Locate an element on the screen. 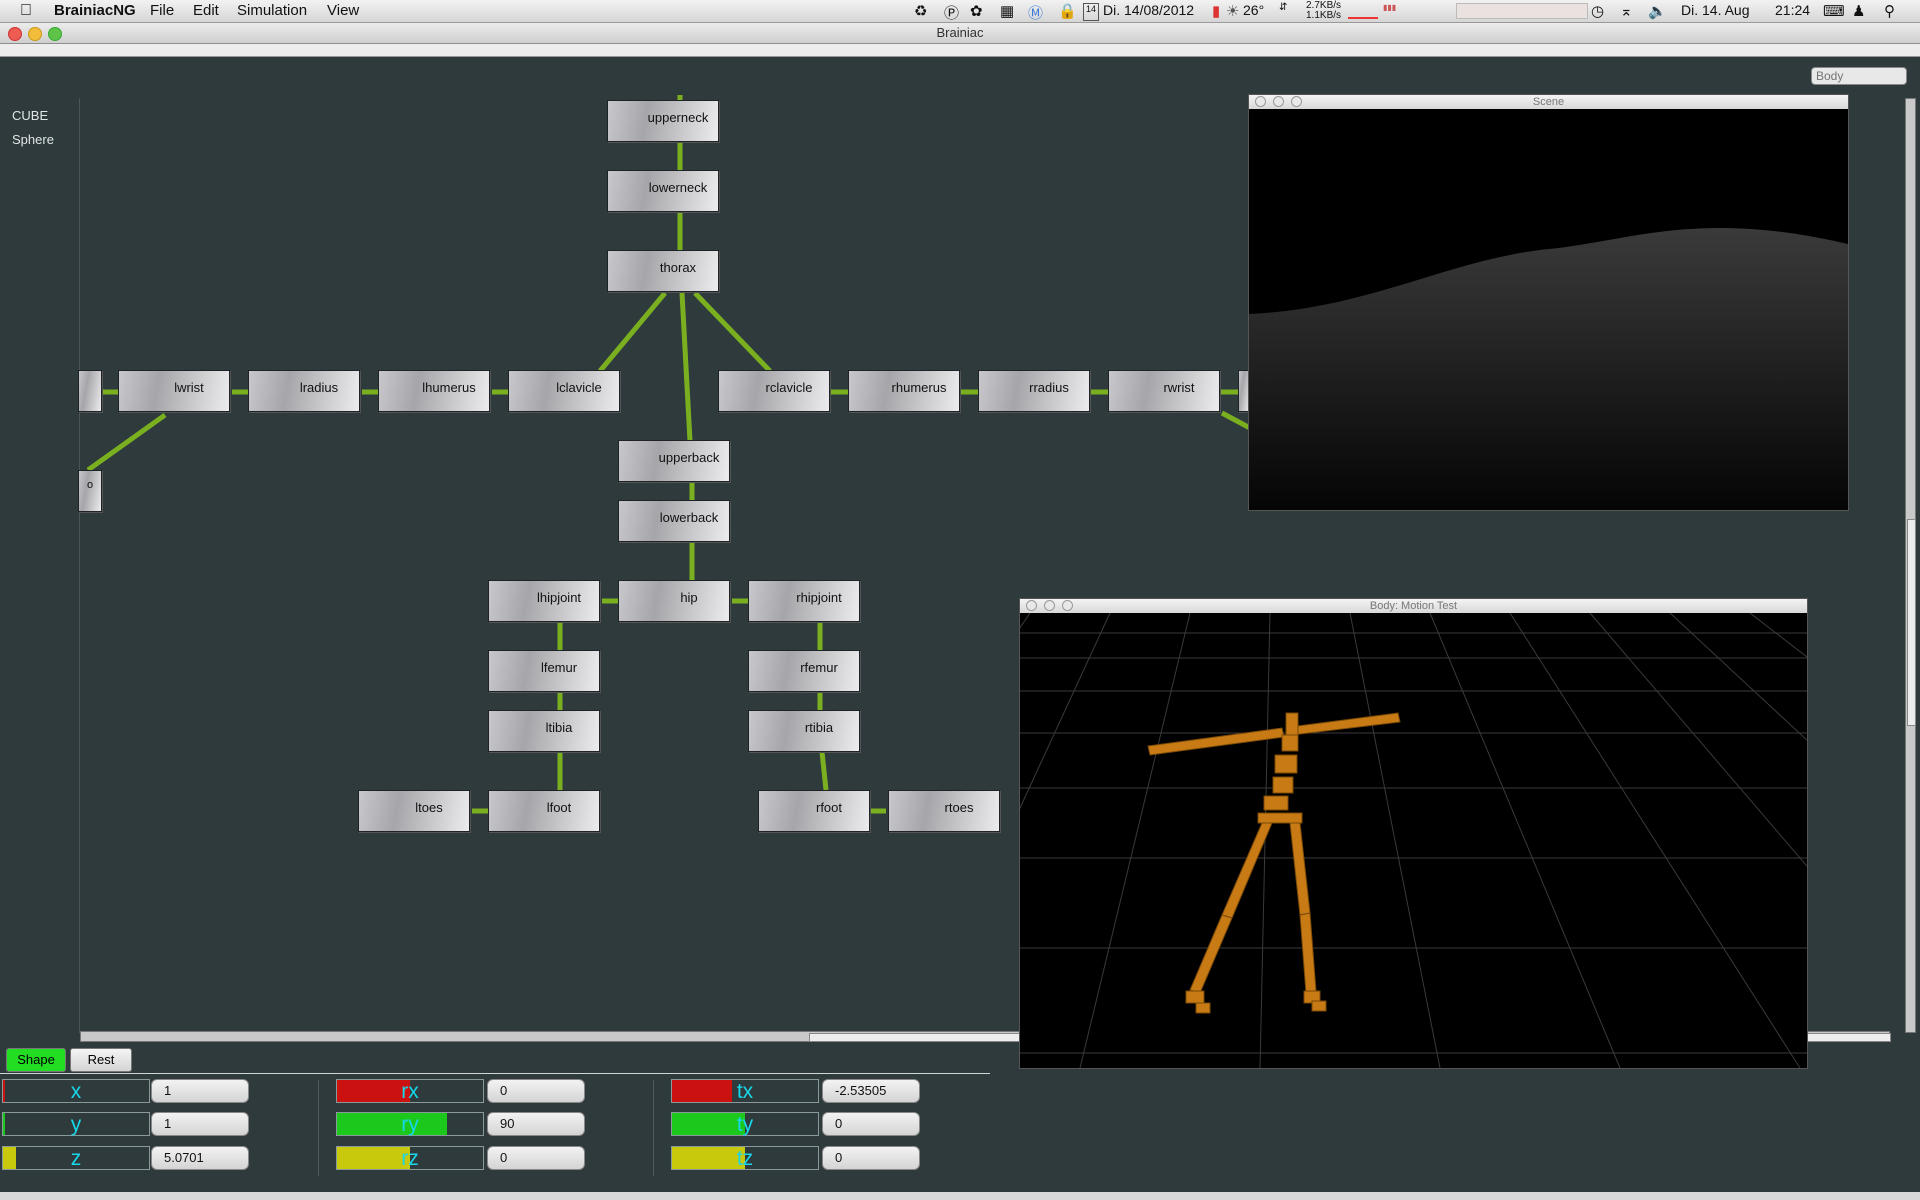 The width and height of the screenshot is (1920, 1200). scene-viewport is located at coordinates (1548, 309).